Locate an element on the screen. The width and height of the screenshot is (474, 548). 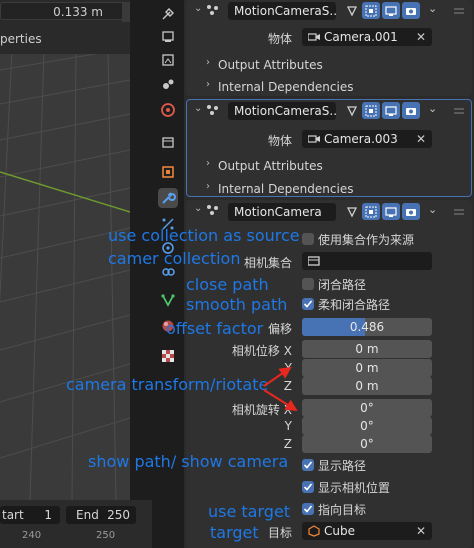
timeline-tick: 250 is located at coordinates (106, 535).